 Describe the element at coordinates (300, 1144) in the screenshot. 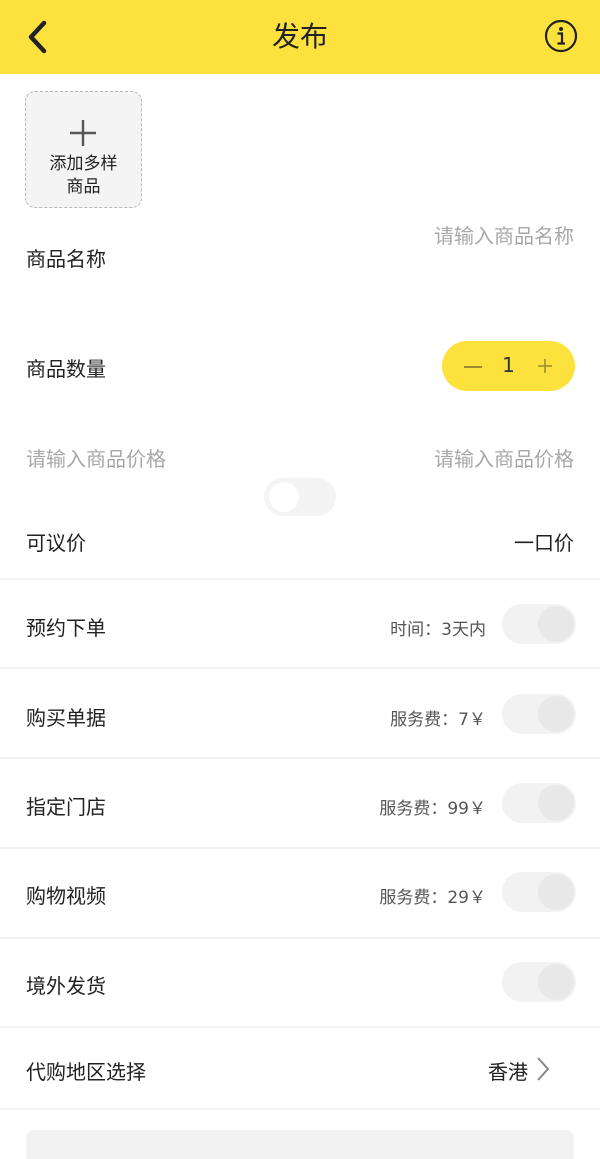

I see `bottom-panel` at that location.